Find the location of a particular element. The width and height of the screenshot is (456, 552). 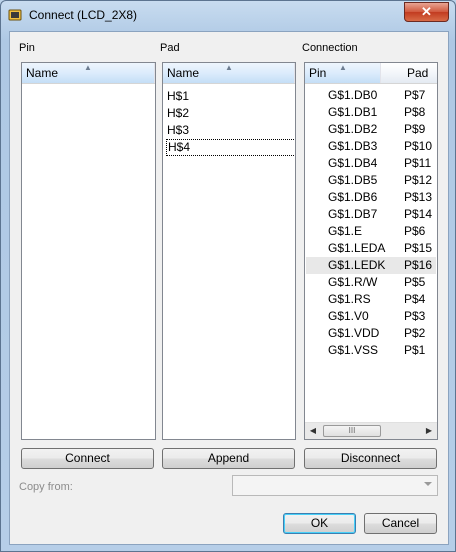

scrollbar-grip-icon: III is located at coordinates (352, 430).